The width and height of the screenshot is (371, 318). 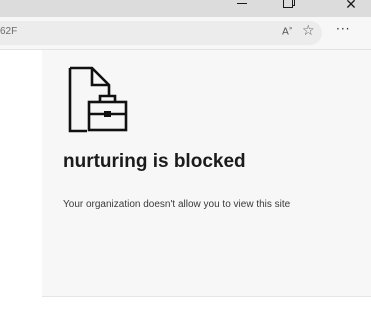 What do you see at coordinates (9, 31) in the screenshot?
I see `address-bar-url: 62F` at bounding box center [9, 31].